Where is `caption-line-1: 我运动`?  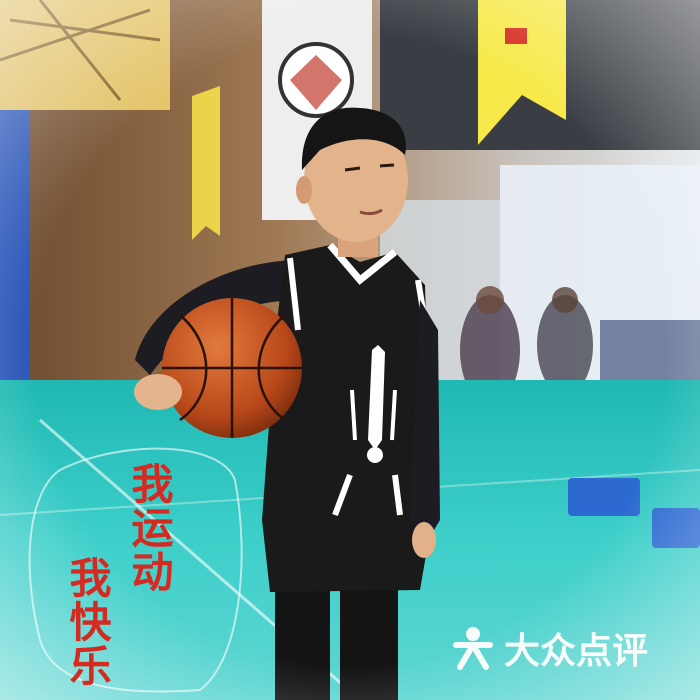 caption-line-1: 我运动 is located at coordinates (149, 528).